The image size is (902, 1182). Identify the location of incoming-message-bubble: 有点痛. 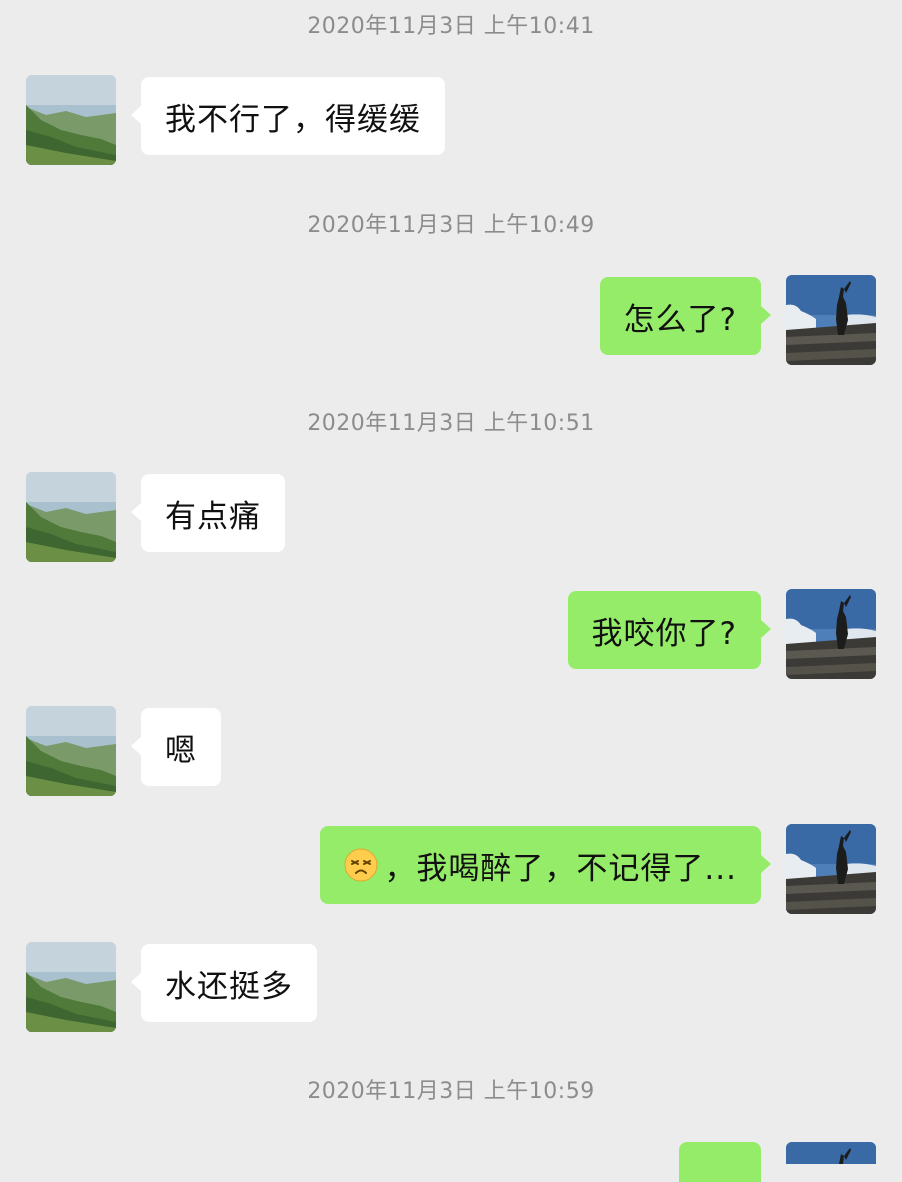
(208, 513).